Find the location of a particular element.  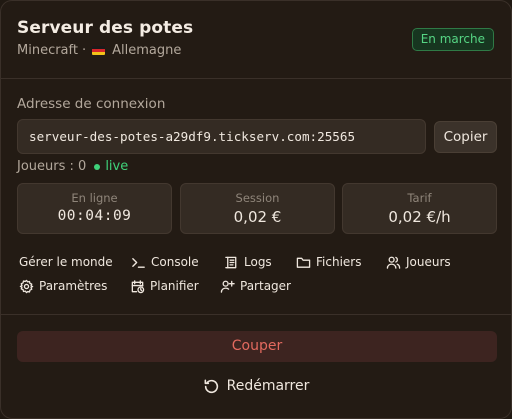

restart-button: Redémarrer is located at coordinates (256, 386).